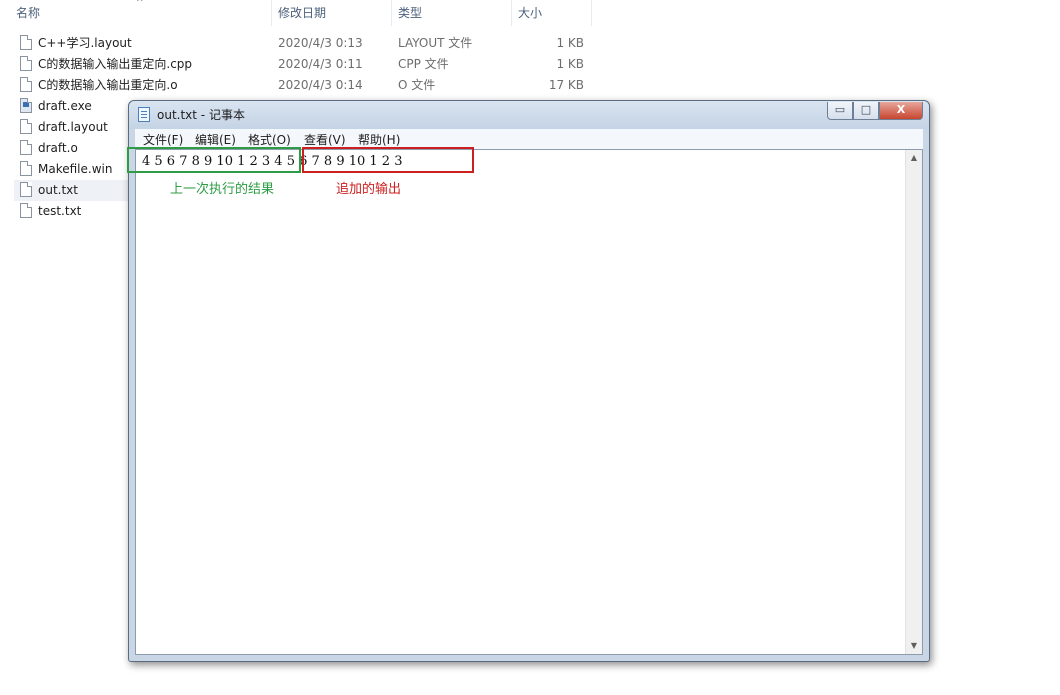 This screenshot has height=695, width=1060. I want to click on file-modified: 2020/4/3 0:11, so click(320, 64).